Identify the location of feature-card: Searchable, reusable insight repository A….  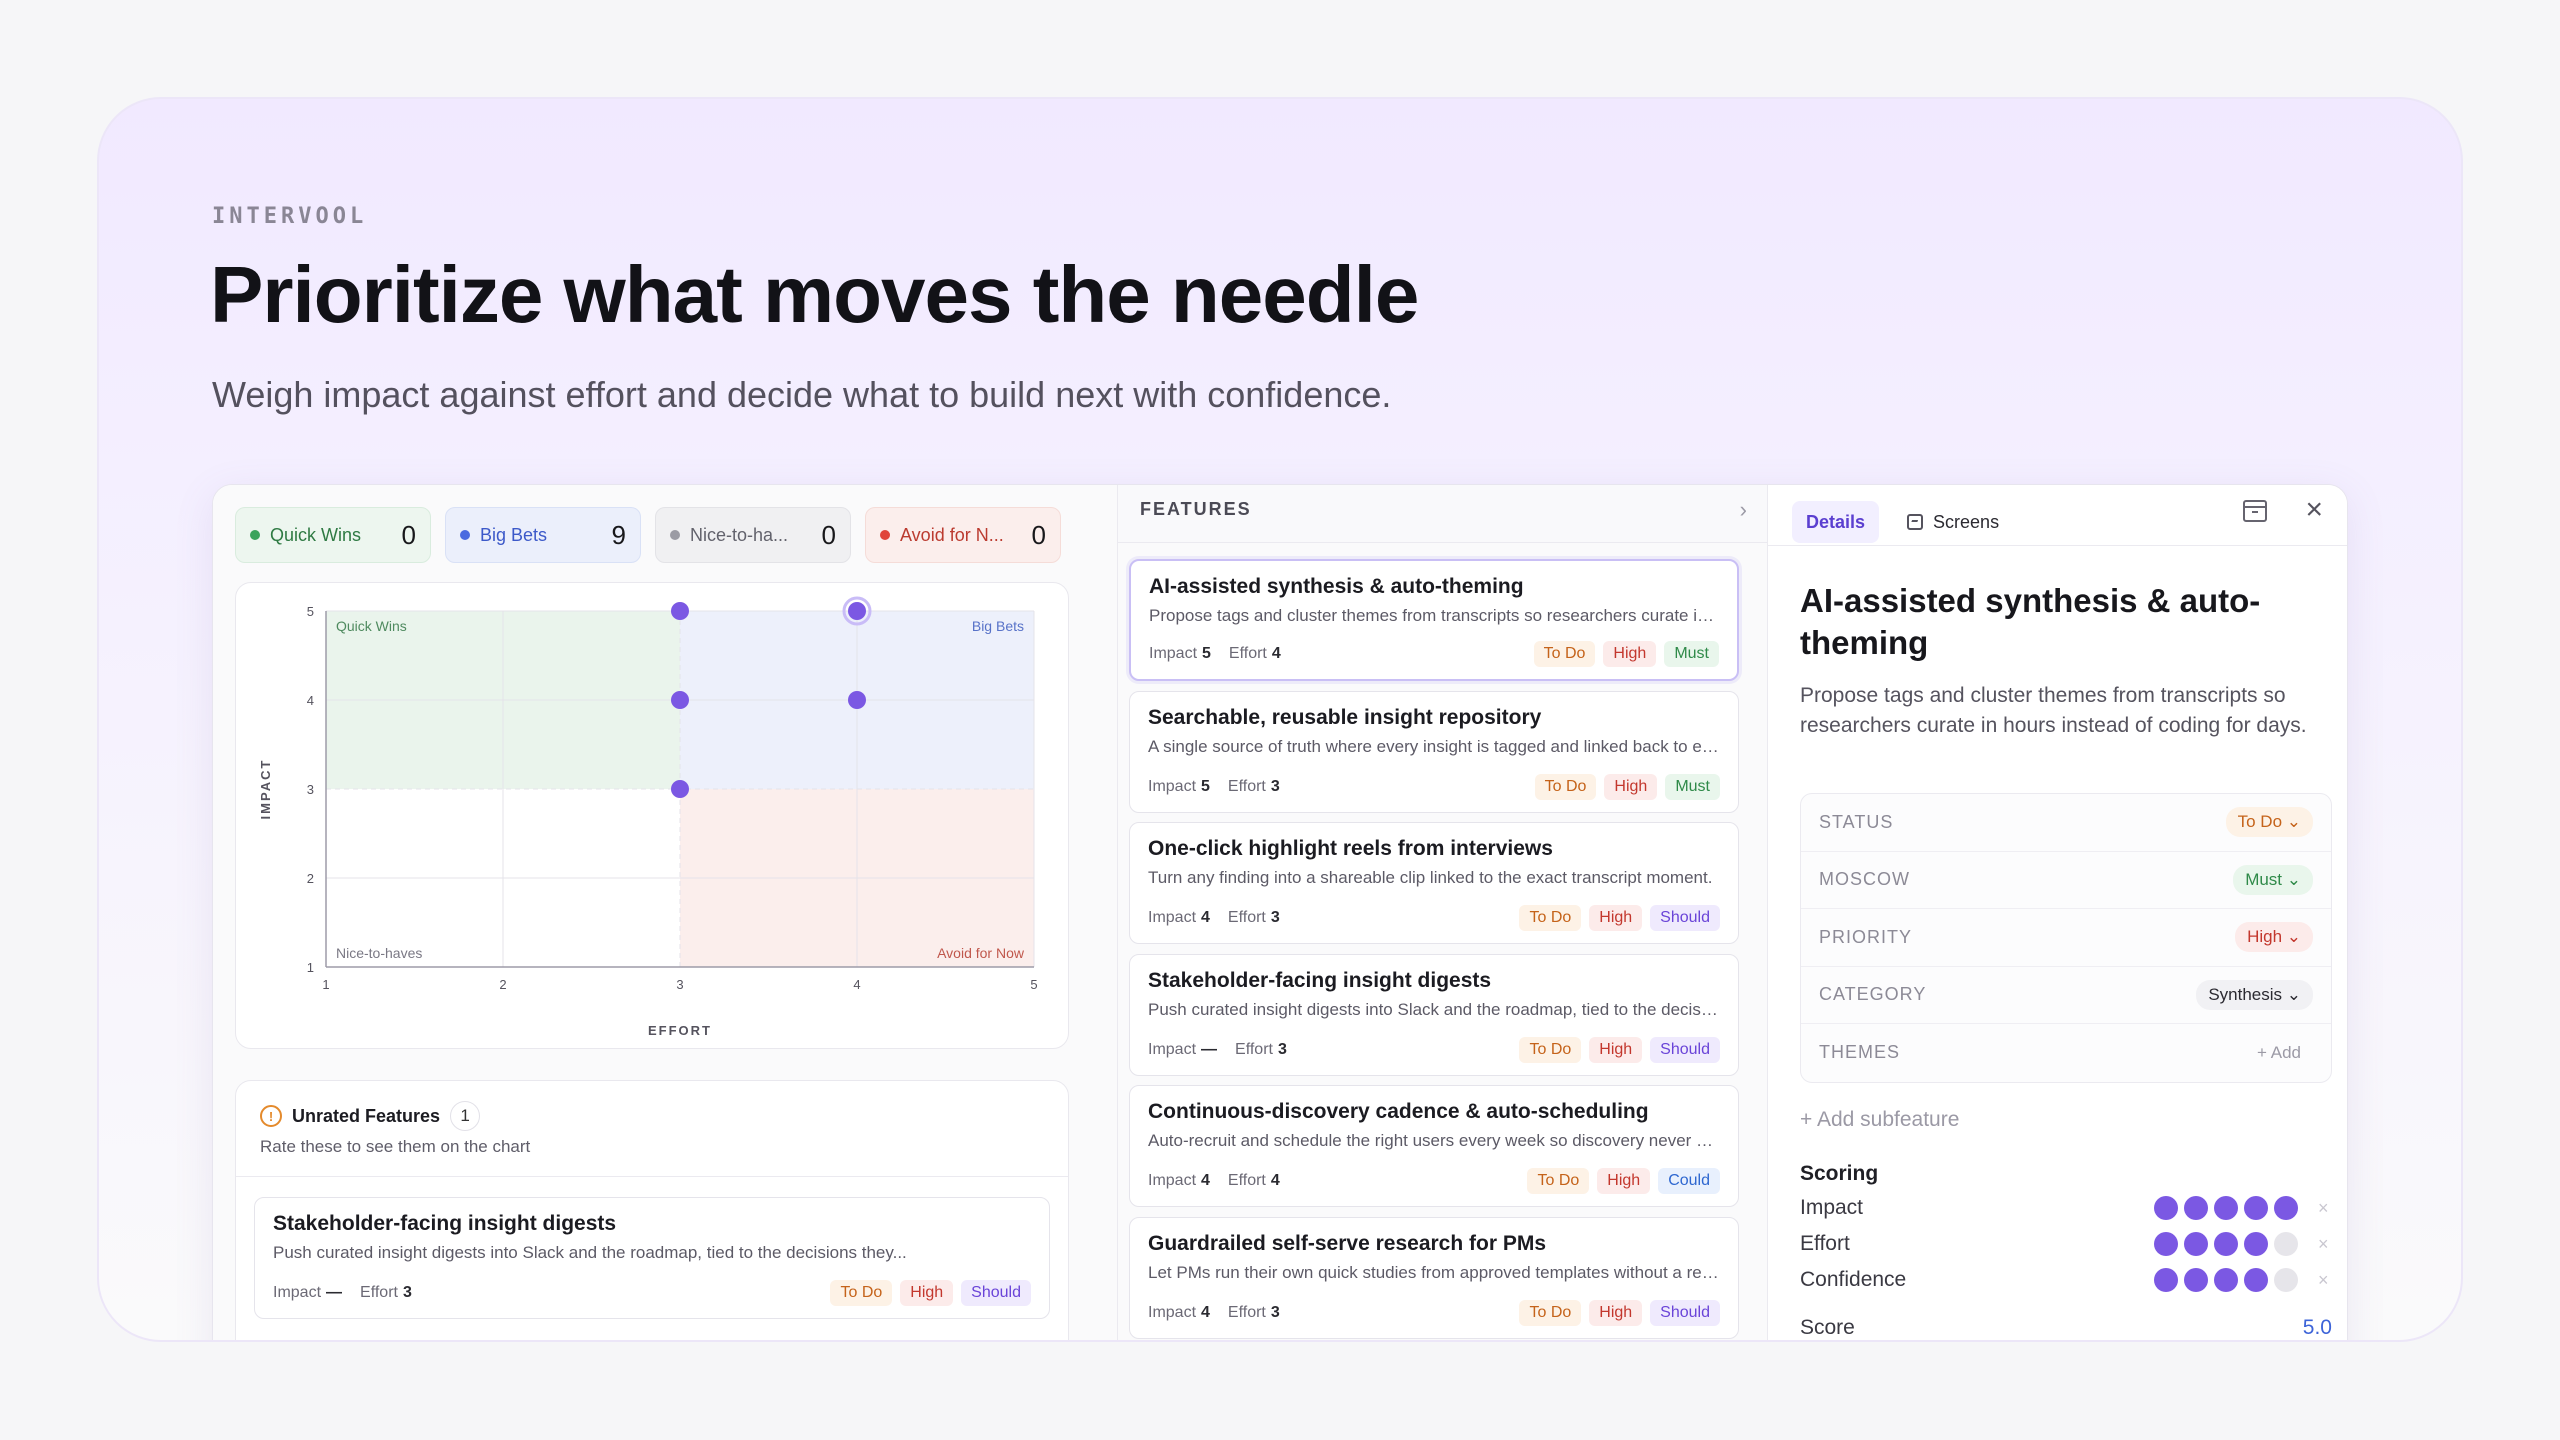
(1434, 751).